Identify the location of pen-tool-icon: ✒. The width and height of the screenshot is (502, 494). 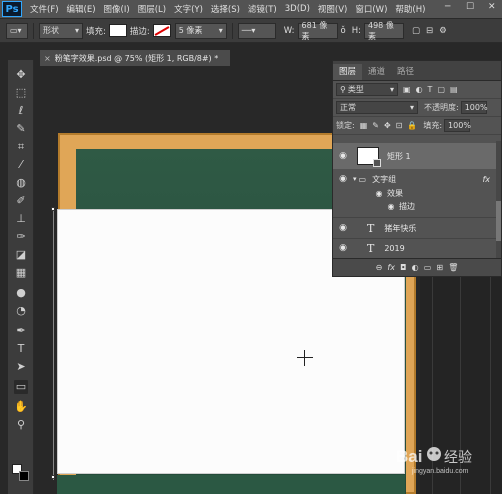
(21, 331).